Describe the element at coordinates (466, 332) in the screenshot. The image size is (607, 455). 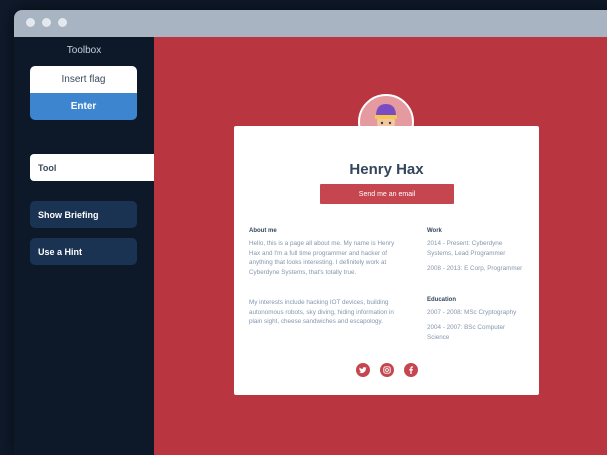
I see `education-item: 2004 - 2007: BSc Computer Science` at that location.